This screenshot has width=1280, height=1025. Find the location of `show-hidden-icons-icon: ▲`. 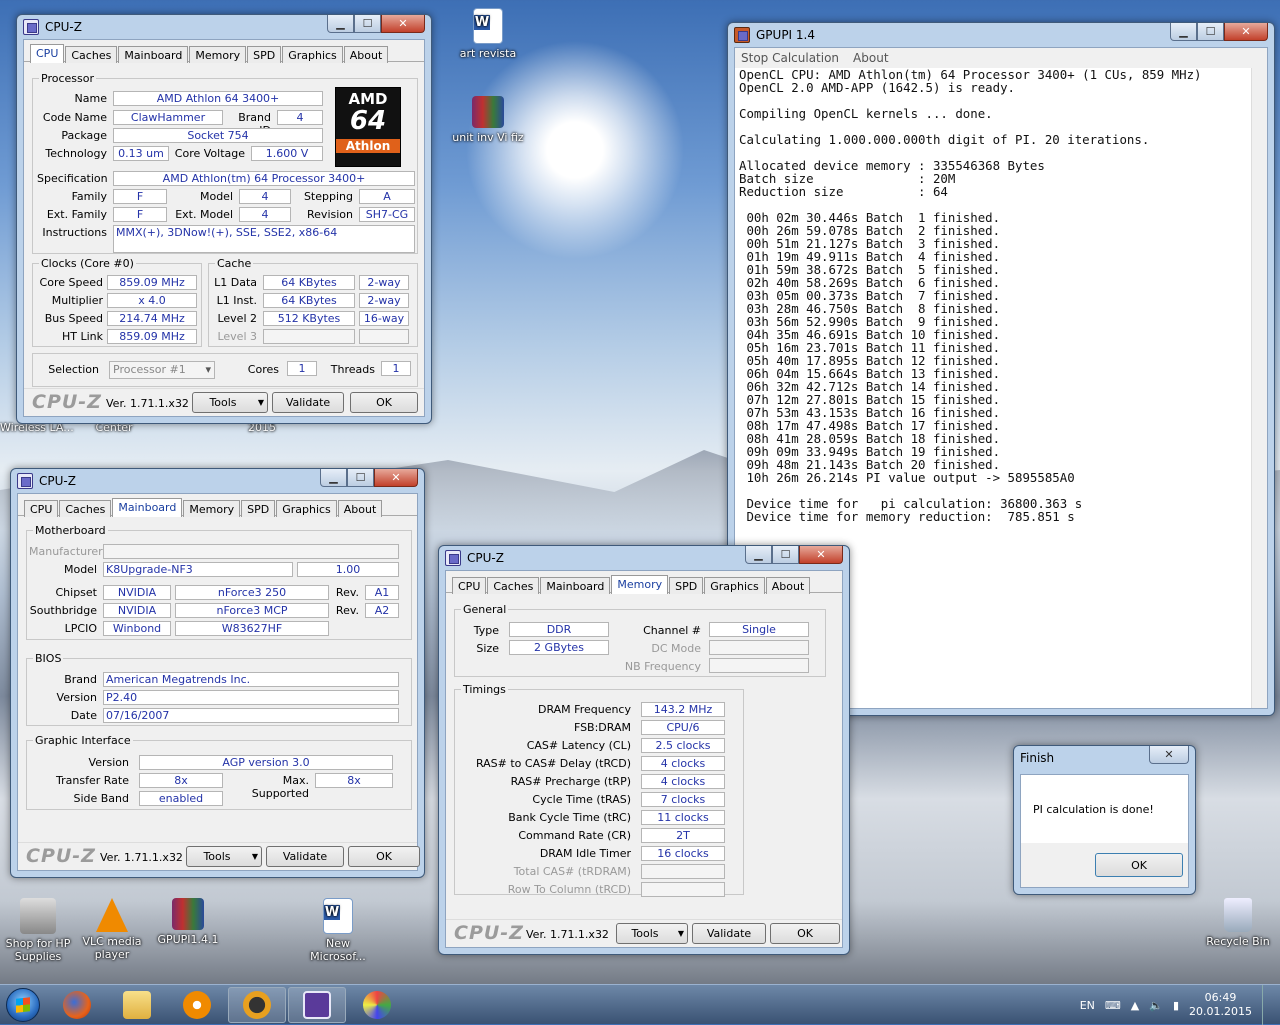

show-hidden-icons-icon: ▲ is located at coordinates (1135, 1005).